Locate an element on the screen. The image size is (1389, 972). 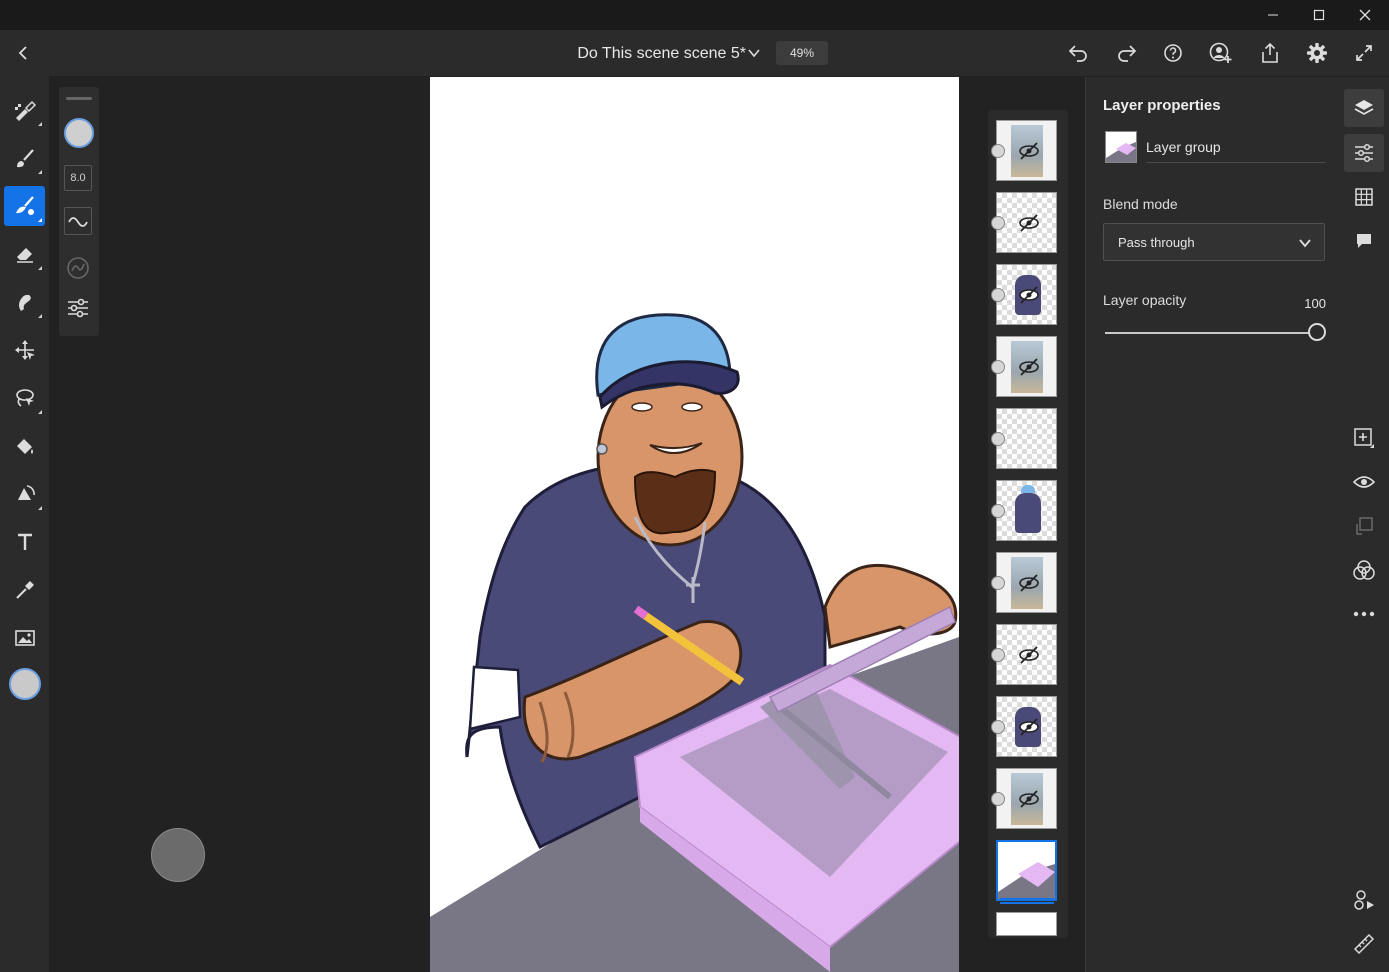
clip-icon is located at coordinates (1364, 526).